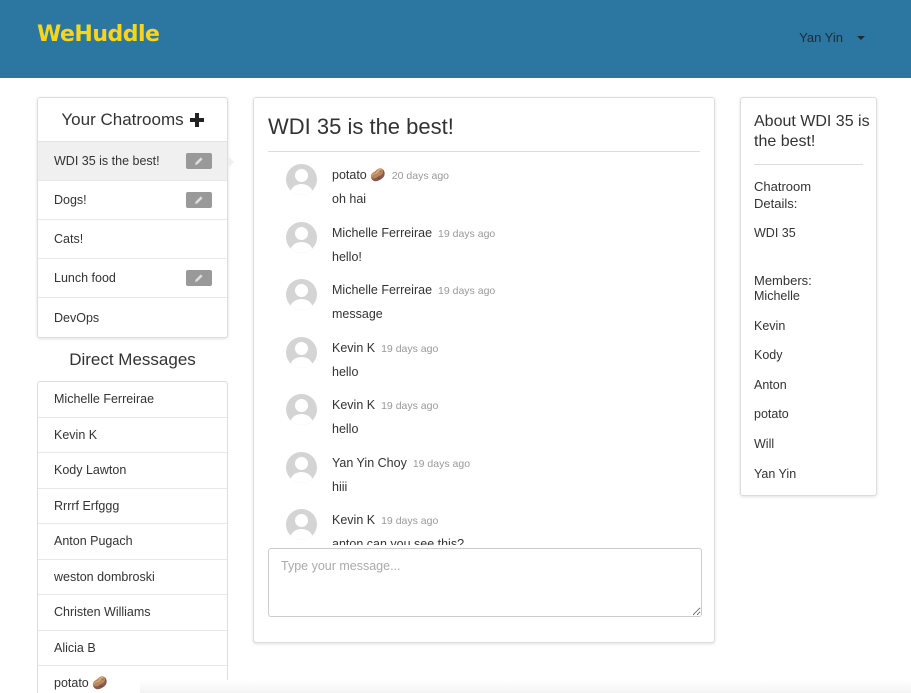 This screenshot has width=911, height=693. What do you see at coordinates (69, 239) in the screenshot?
I see `chatroom-label: Cats!` at bounding box center [69, 239].